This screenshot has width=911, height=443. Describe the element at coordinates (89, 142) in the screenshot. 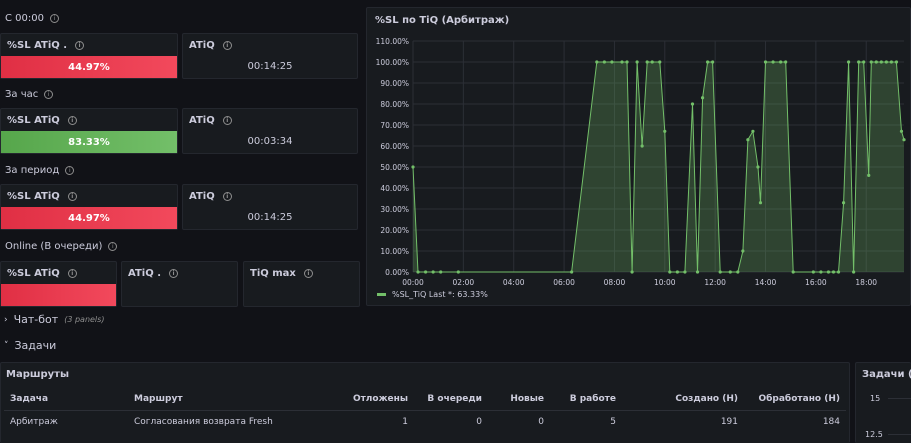

I see `stat-bar: 83.33%` at that location.